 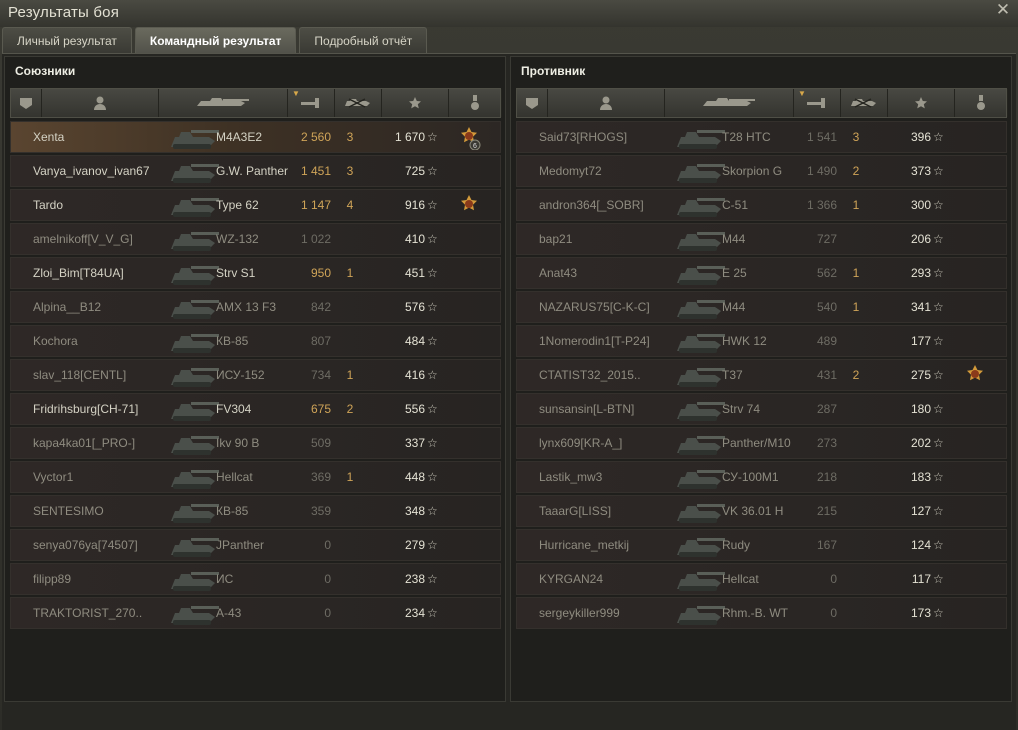 What do you see at coordinates (255, 545) in the screenshot?
I see `player-row: senya076ya[74507] JPanther 0 279 ☆` at bounding box center [255, 545].